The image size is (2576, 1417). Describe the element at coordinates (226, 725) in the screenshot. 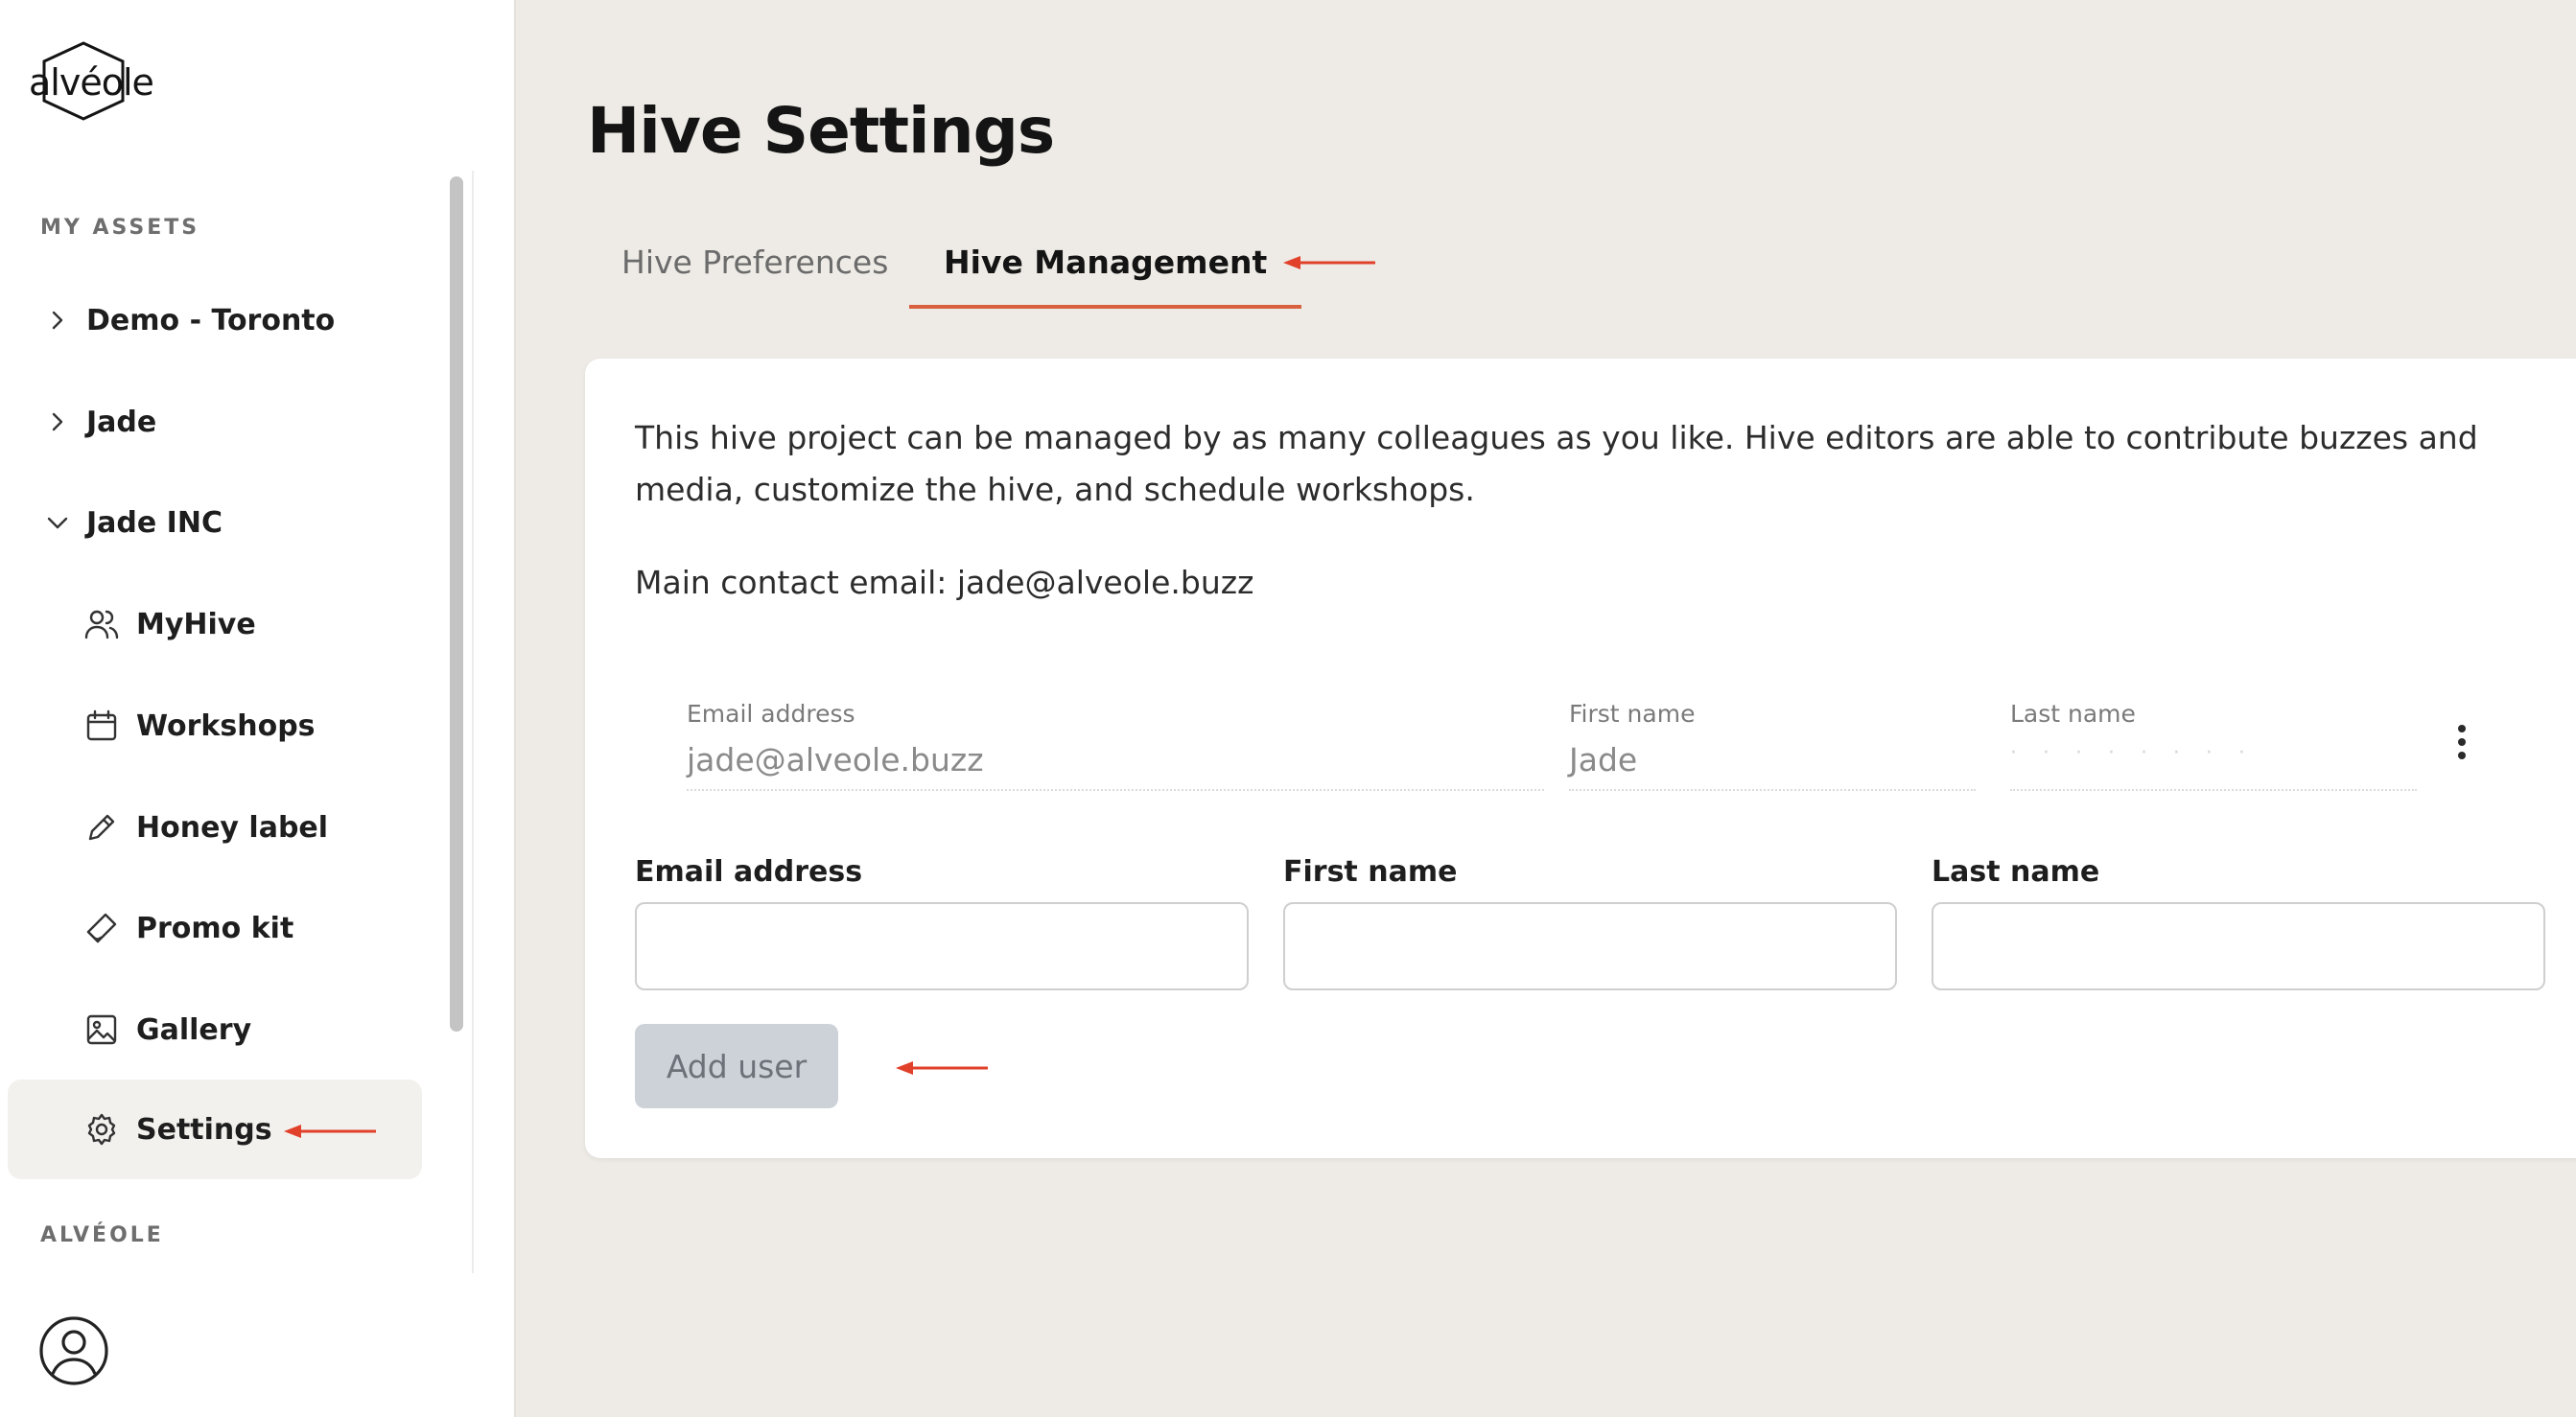

I see `sidebar-item-label: Workshops` at that location.